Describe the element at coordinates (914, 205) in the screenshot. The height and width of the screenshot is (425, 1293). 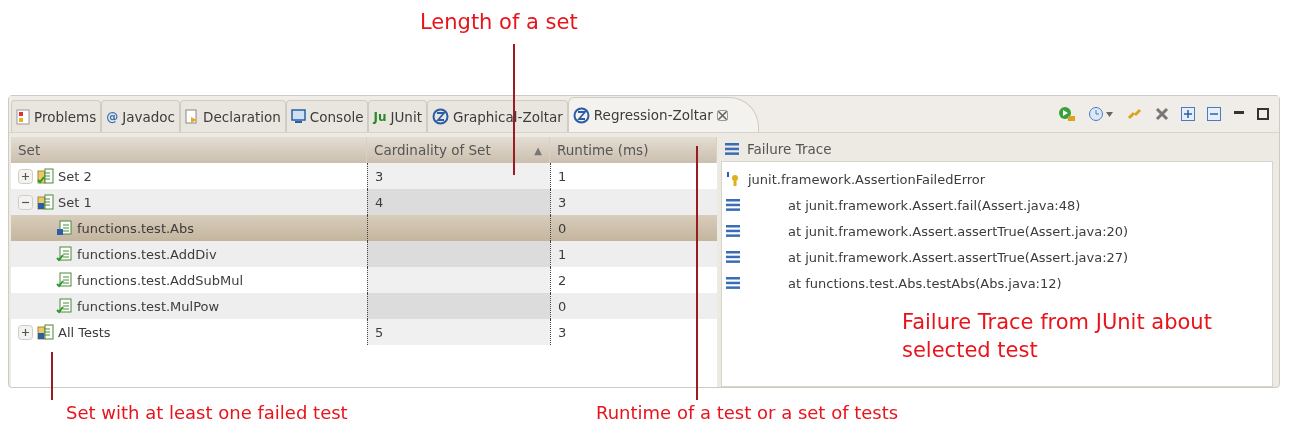
I see `trace-line: at junit.framework.Assert.fail(Assert.java:48)` at that location.